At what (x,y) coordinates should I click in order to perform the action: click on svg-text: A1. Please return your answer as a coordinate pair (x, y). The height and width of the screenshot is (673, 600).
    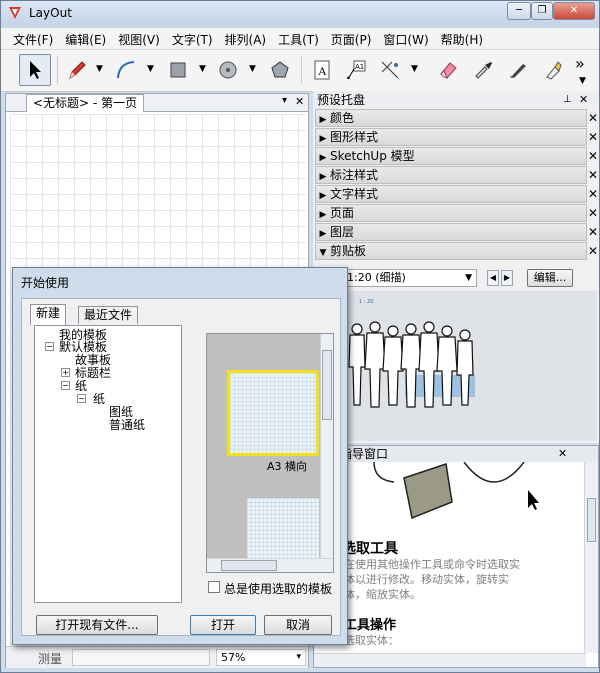
    Looking at the image, I should click on (359, 67).